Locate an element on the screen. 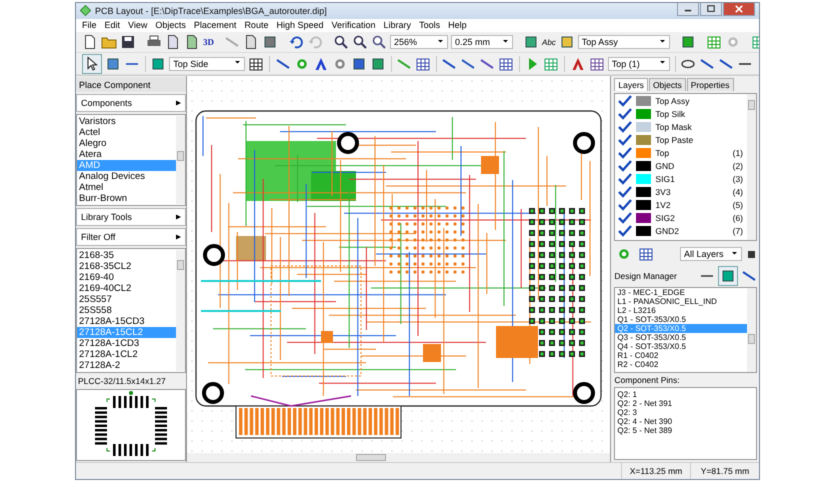 Image resolution: width=836 pixels, height=484 pixels. layer-name: 1V2 is located at coordinates (663, 205).